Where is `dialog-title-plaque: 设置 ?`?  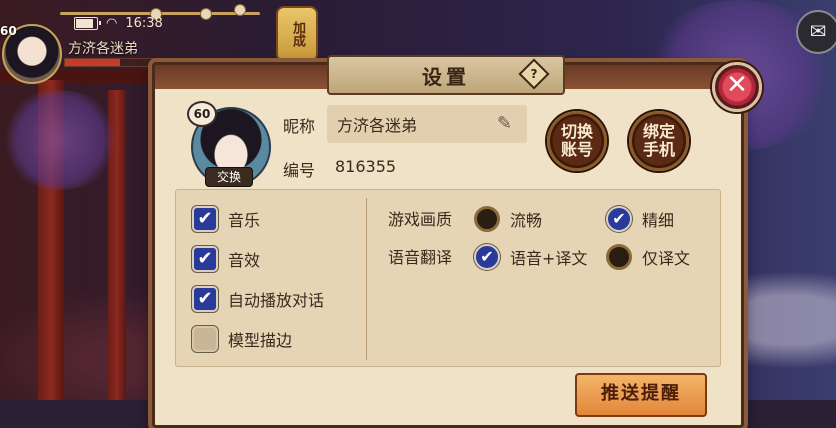 dialog-title-plaque: 设置 ? is located at coordinates (446, 75).